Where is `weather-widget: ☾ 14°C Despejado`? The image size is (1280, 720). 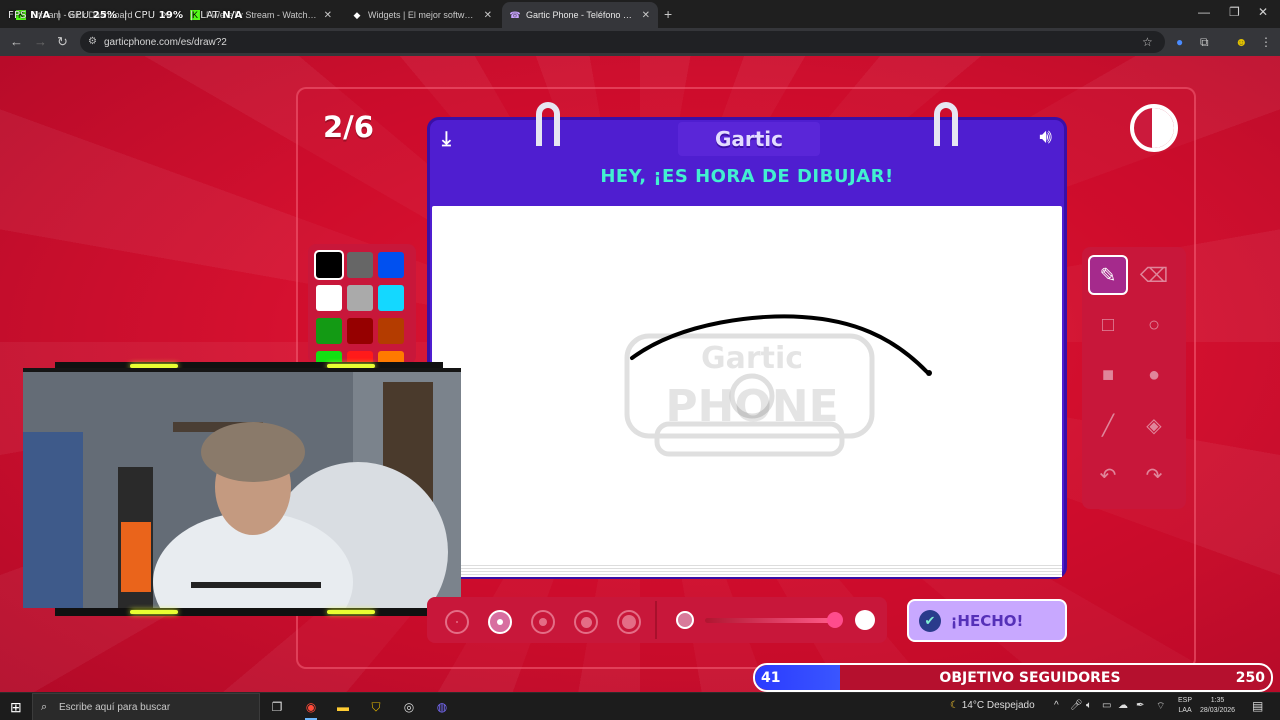 weather-widget: ☾ 14°C Despejado is located at coordinates (992, 705).